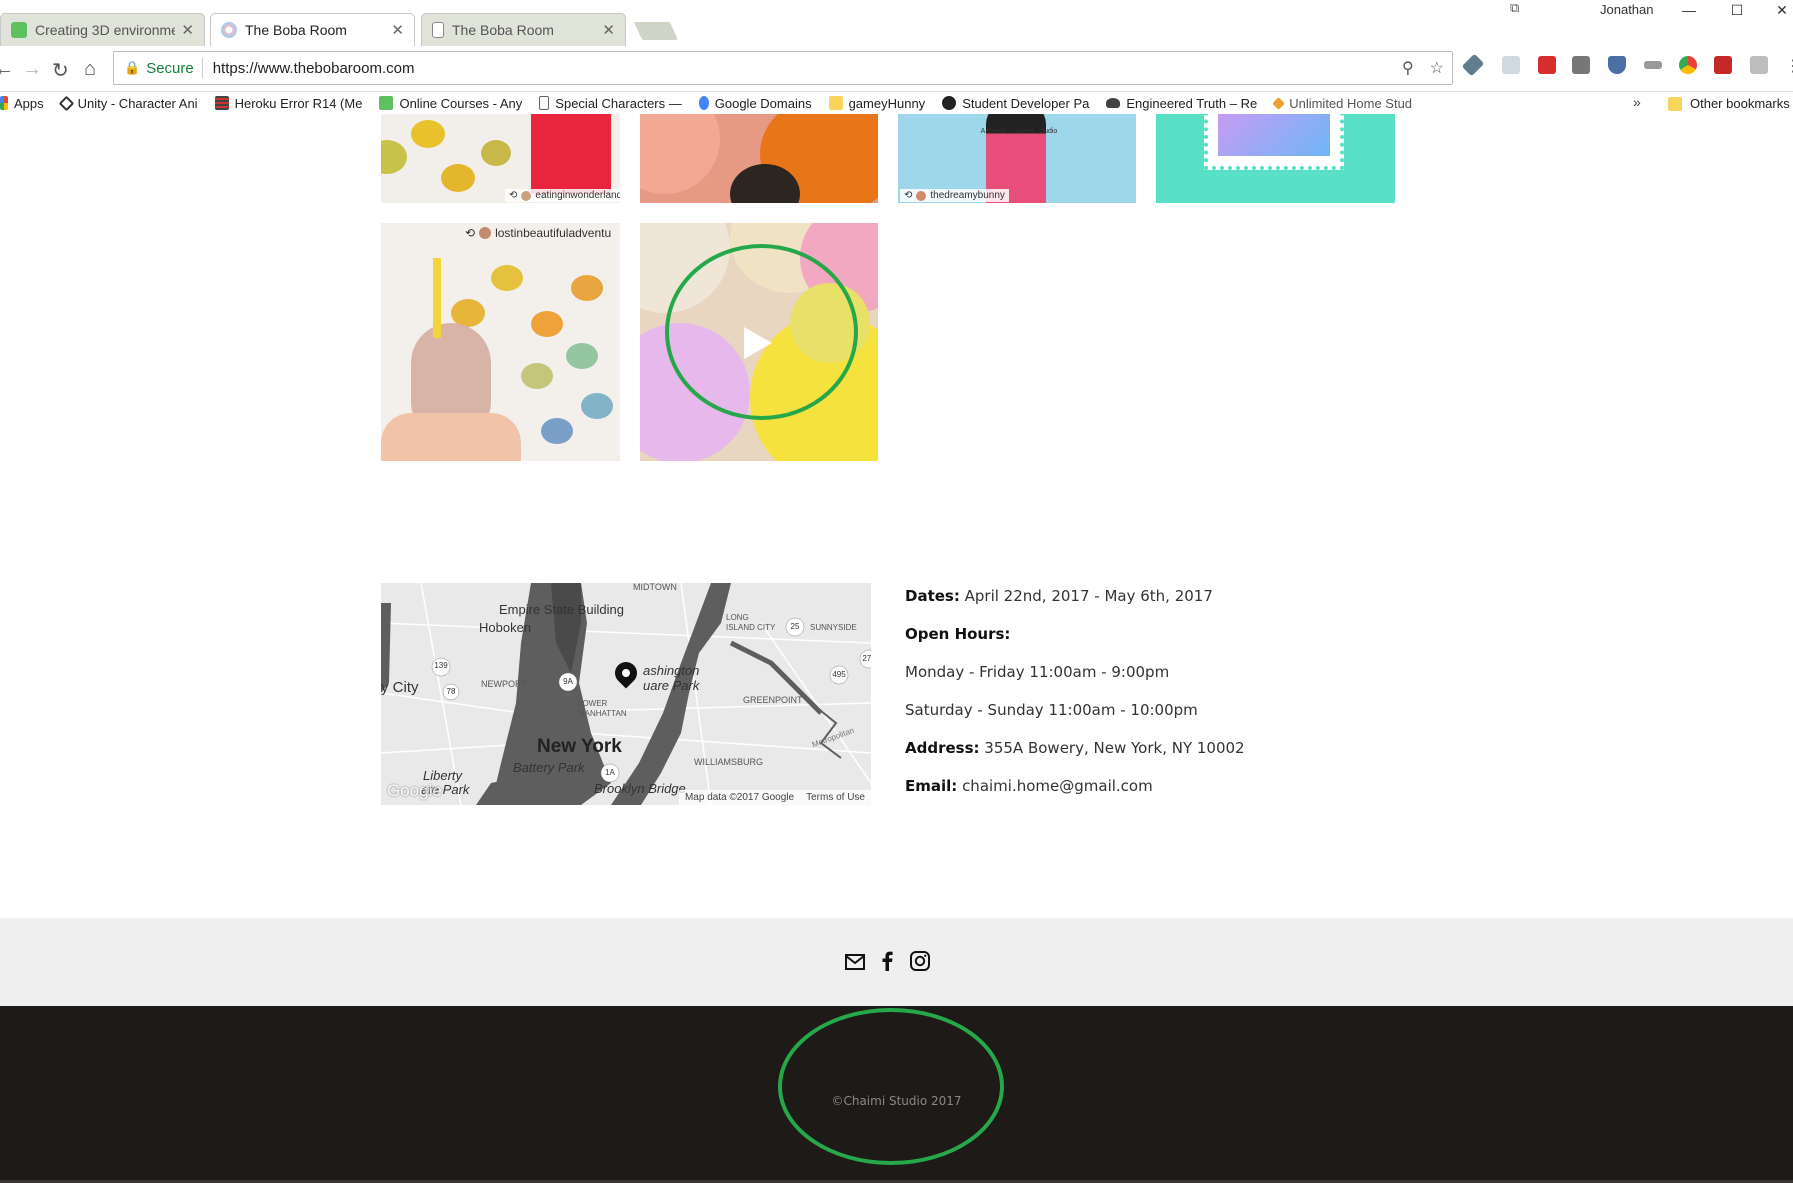 The width and height of the screenshot is (1793, 1183). What do you see at coordinates (932, 596) in the screenshot?
I see `dates-label: Dates:` at bounding box center [932, 596].